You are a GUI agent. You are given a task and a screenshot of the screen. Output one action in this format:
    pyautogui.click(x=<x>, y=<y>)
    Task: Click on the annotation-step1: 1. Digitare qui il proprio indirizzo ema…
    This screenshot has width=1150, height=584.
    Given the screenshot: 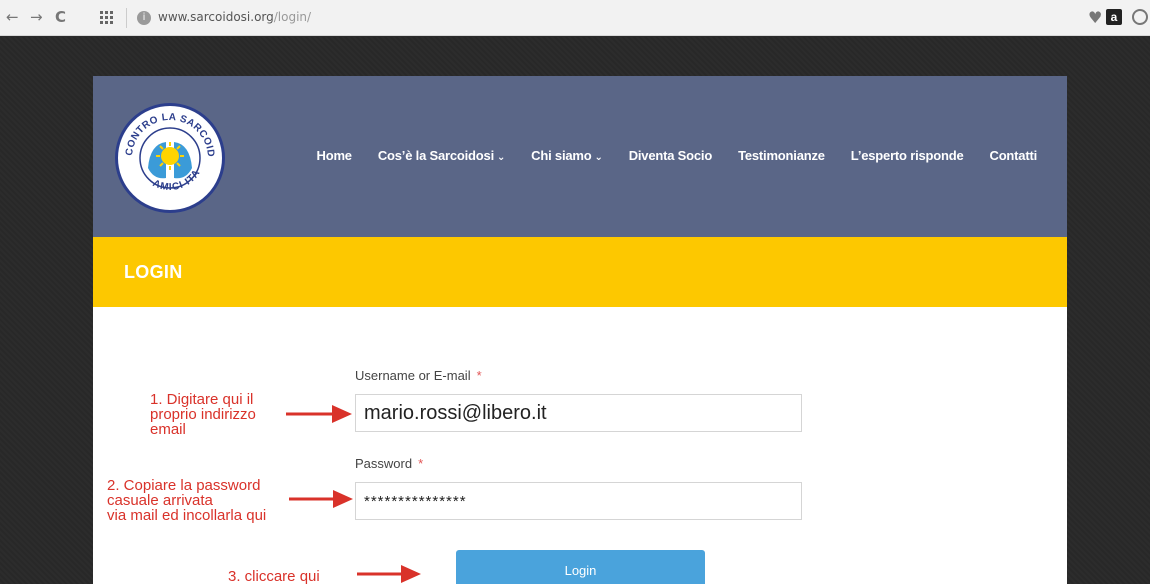 What is the action you would take?
    pyautogui.click(x=203, y=414)
    